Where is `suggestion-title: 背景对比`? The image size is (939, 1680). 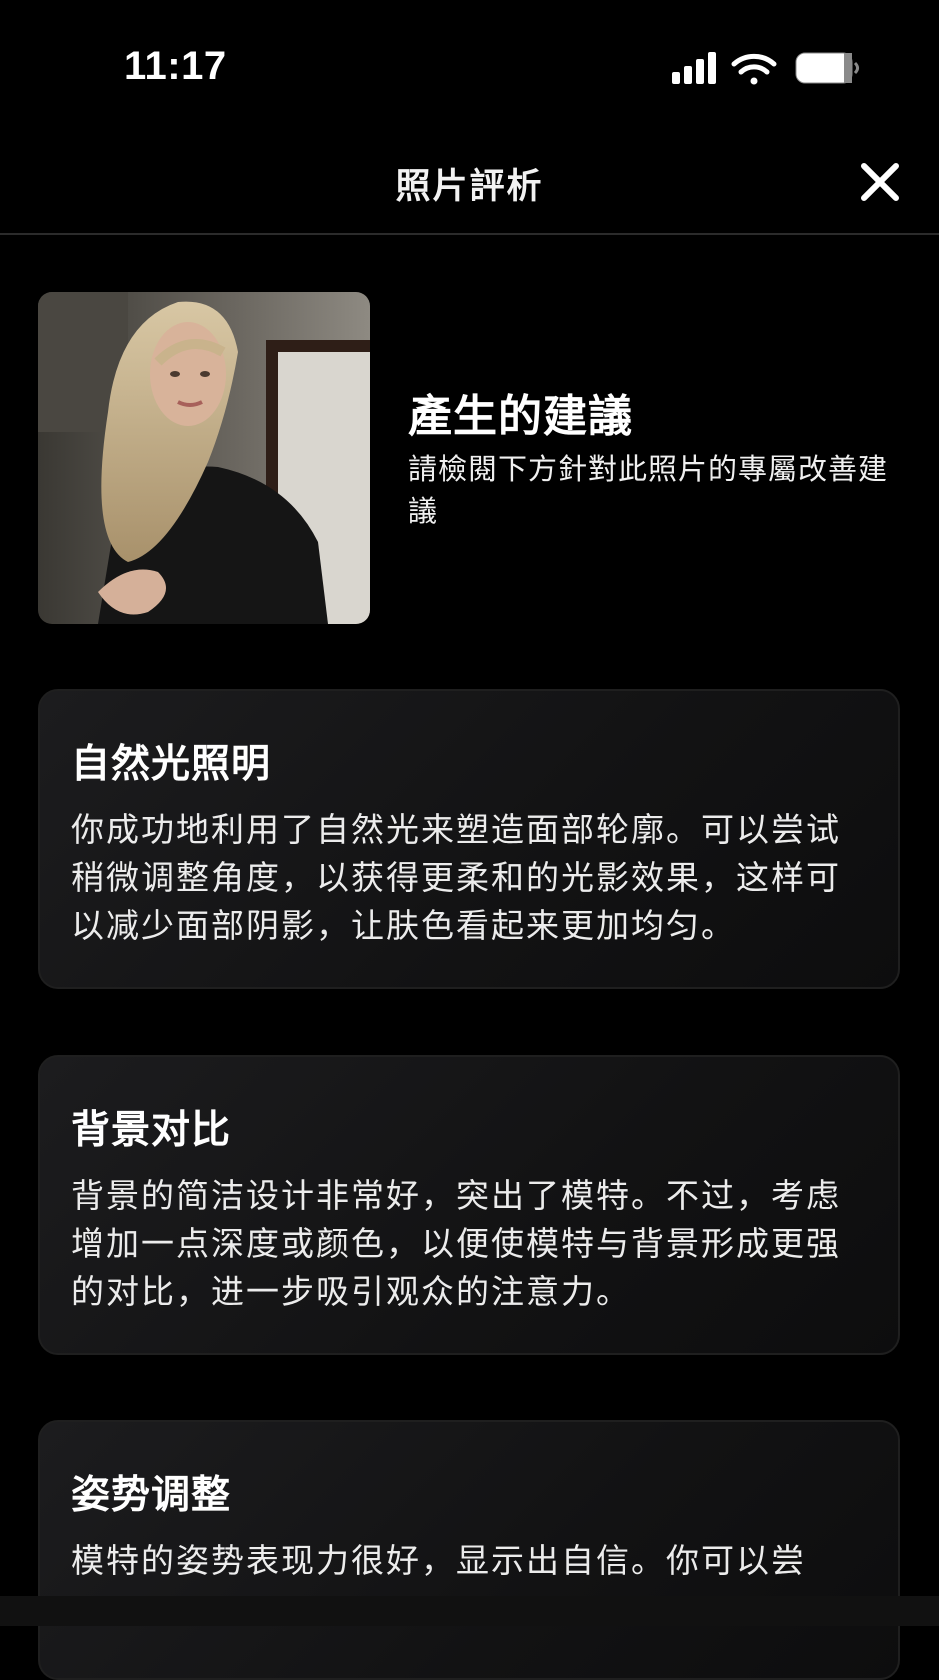
suggestion-title: 背景对比 is located at coordinates (151, 1130).